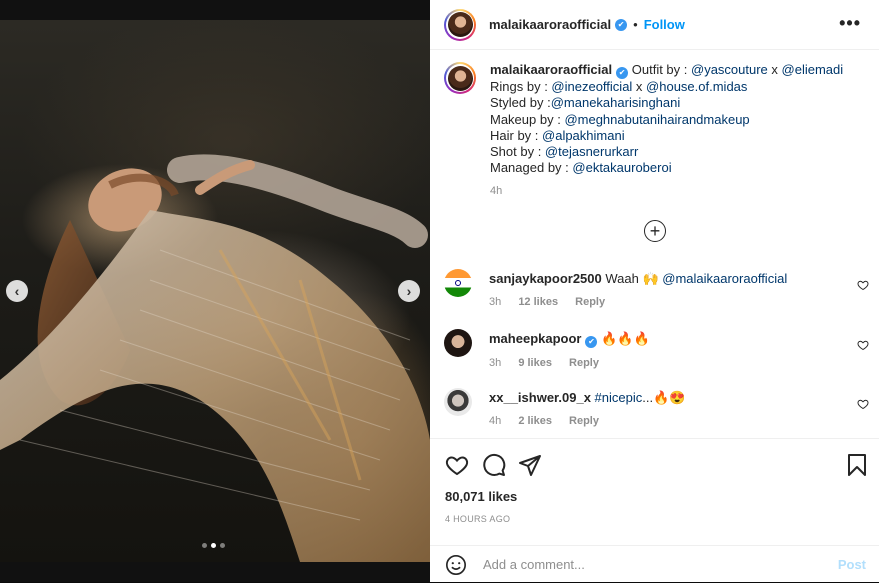  What do you see at coordinates (655, 231) in the screenshot?
I see `load-more-comments-button: +` at bounding box center [655, 231].